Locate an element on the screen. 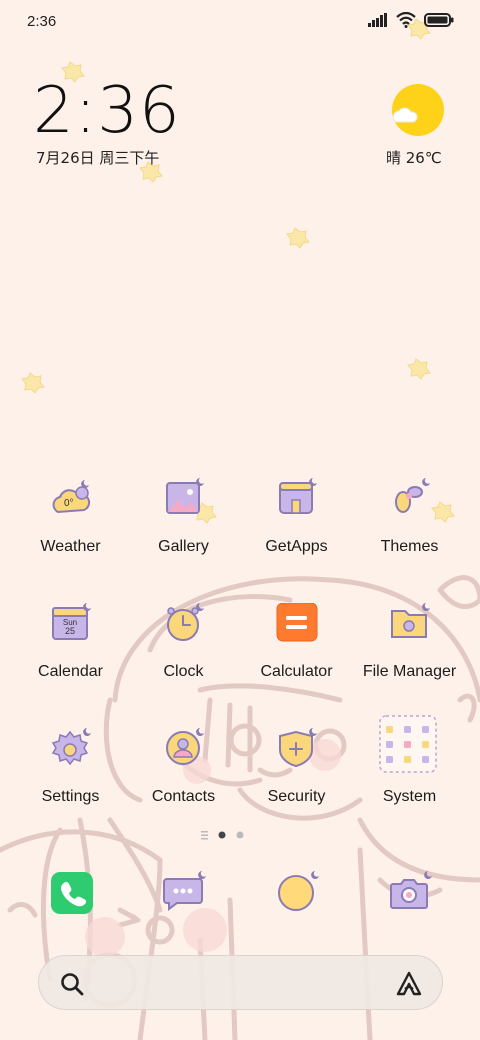  app-label: System is located at coordinates (409, 796).